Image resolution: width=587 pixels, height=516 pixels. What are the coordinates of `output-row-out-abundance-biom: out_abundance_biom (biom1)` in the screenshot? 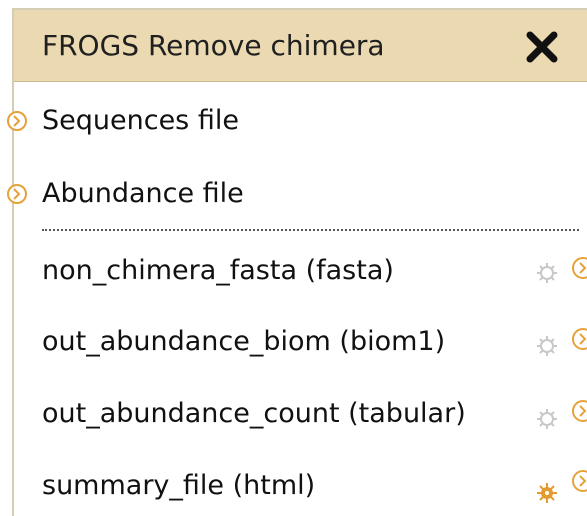 It's located at (300, 342).